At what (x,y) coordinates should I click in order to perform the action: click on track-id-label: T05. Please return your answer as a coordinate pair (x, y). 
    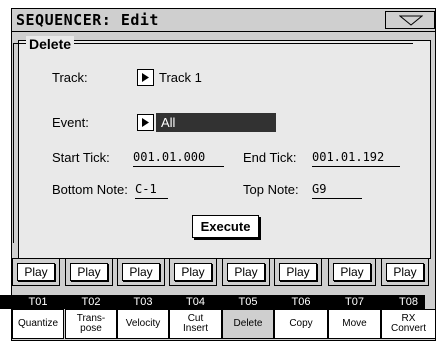
    Looking at the image, I should click on (248, 302).